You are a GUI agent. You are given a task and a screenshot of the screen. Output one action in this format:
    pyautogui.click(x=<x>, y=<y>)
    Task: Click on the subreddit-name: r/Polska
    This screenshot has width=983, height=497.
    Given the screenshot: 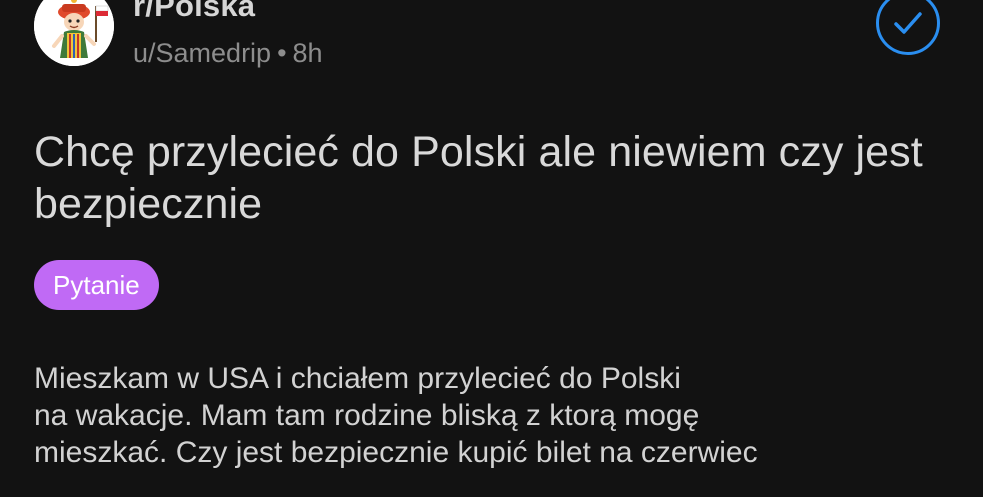 What is the action you would take?
    pyautogui.click(x=194, y=12)
    